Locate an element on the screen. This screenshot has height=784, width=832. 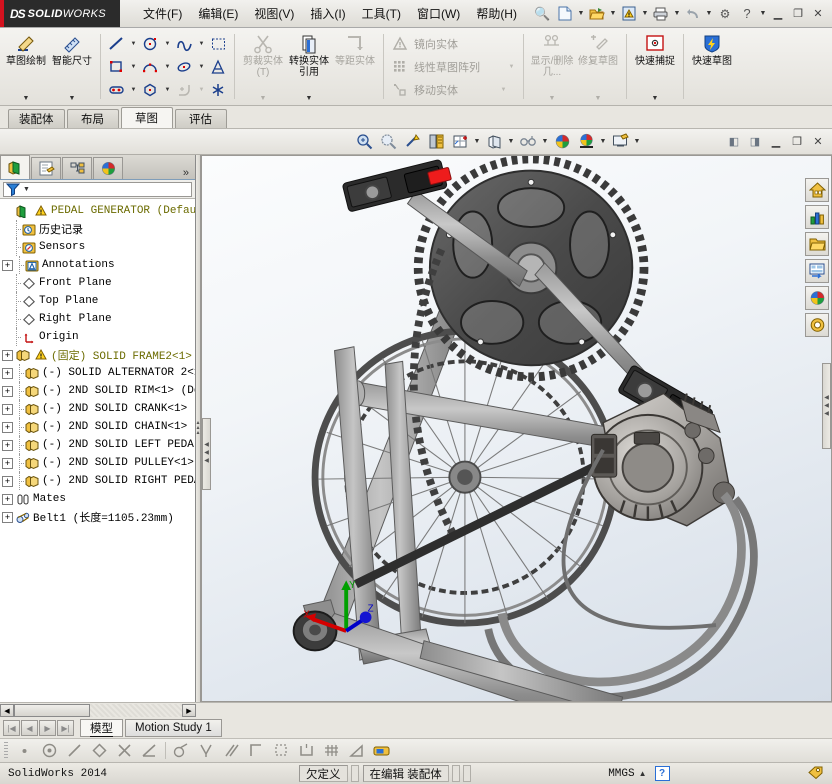
tangent-relation-icon is located at coordinates (181, 751).